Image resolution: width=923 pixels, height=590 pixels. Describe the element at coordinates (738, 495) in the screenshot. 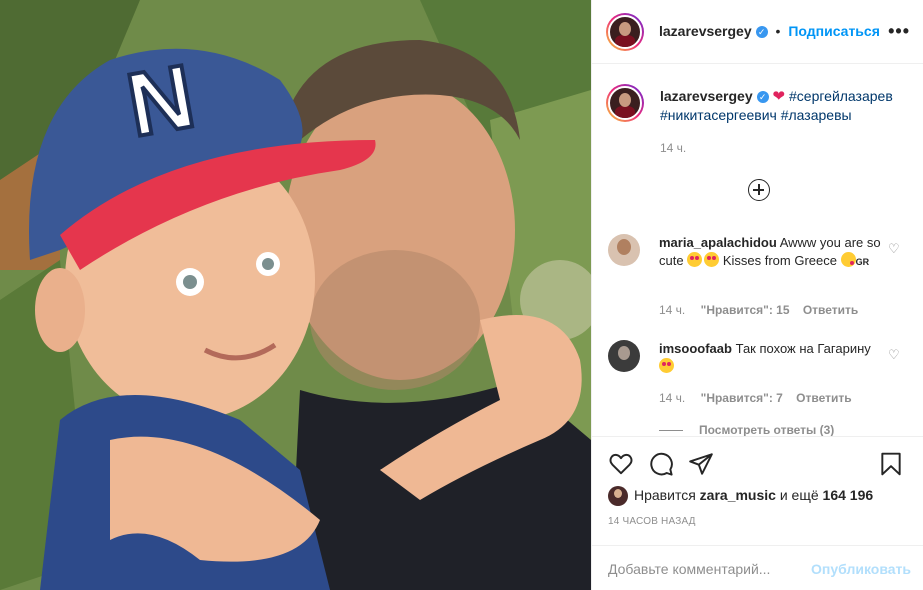

I see `liker-username: zara_music` at that location.